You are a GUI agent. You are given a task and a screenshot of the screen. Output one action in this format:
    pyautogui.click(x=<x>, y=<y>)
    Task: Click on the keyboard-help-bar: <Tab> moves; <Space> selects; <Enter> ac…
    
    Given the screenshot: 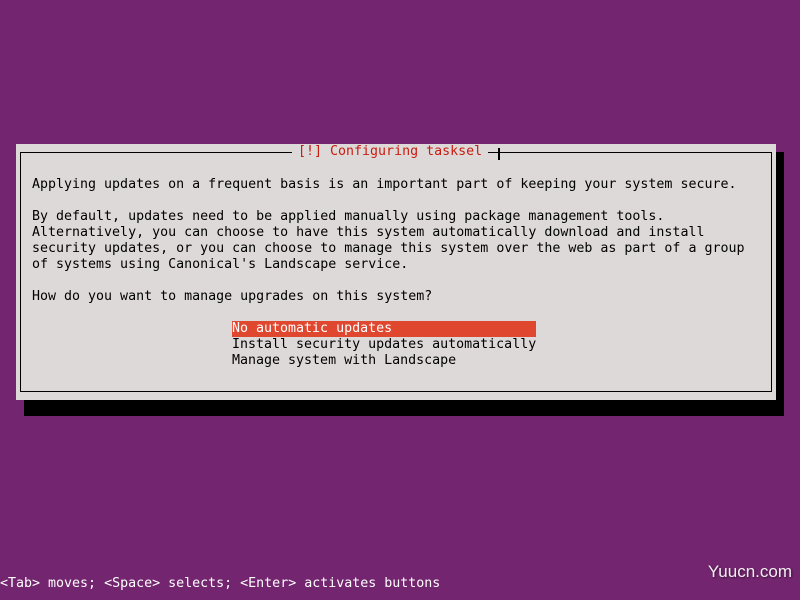 What is the action you would take?
    pyautogui.click(x=400, y=584)
    